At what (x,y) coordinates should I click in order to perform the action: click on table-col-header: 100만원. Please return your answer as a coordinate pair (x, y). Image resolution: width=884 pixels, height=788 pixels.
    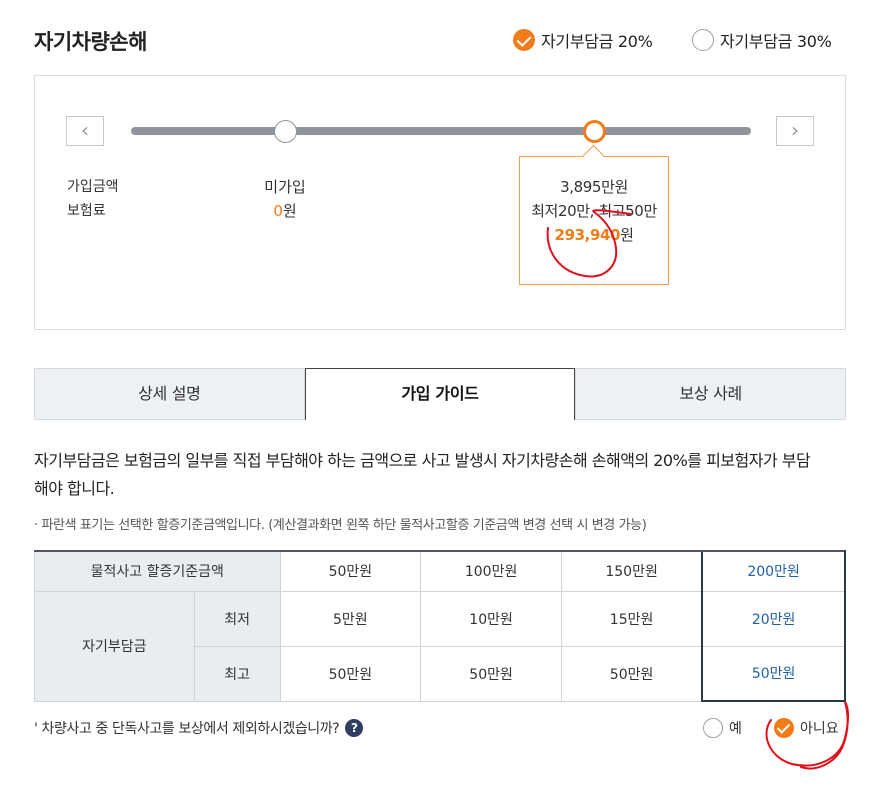
    Looking at the image, I should click on (491, 571).